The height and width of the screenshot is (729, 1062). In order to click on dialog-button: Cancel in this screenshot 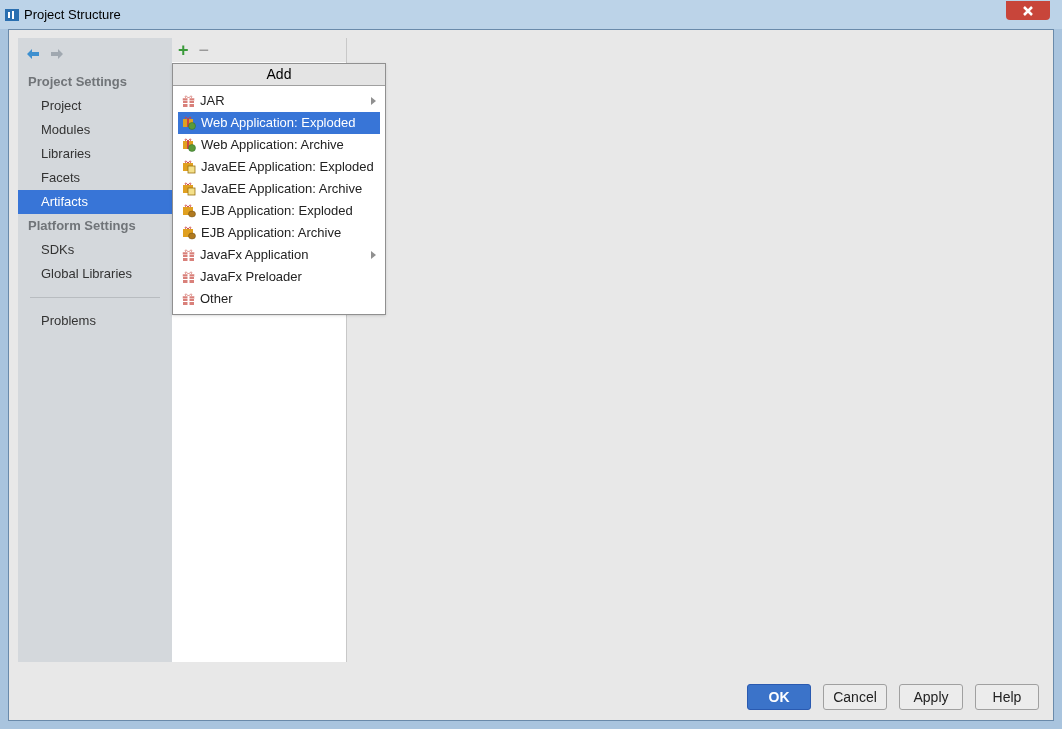, I will do `click(855, 697)`.